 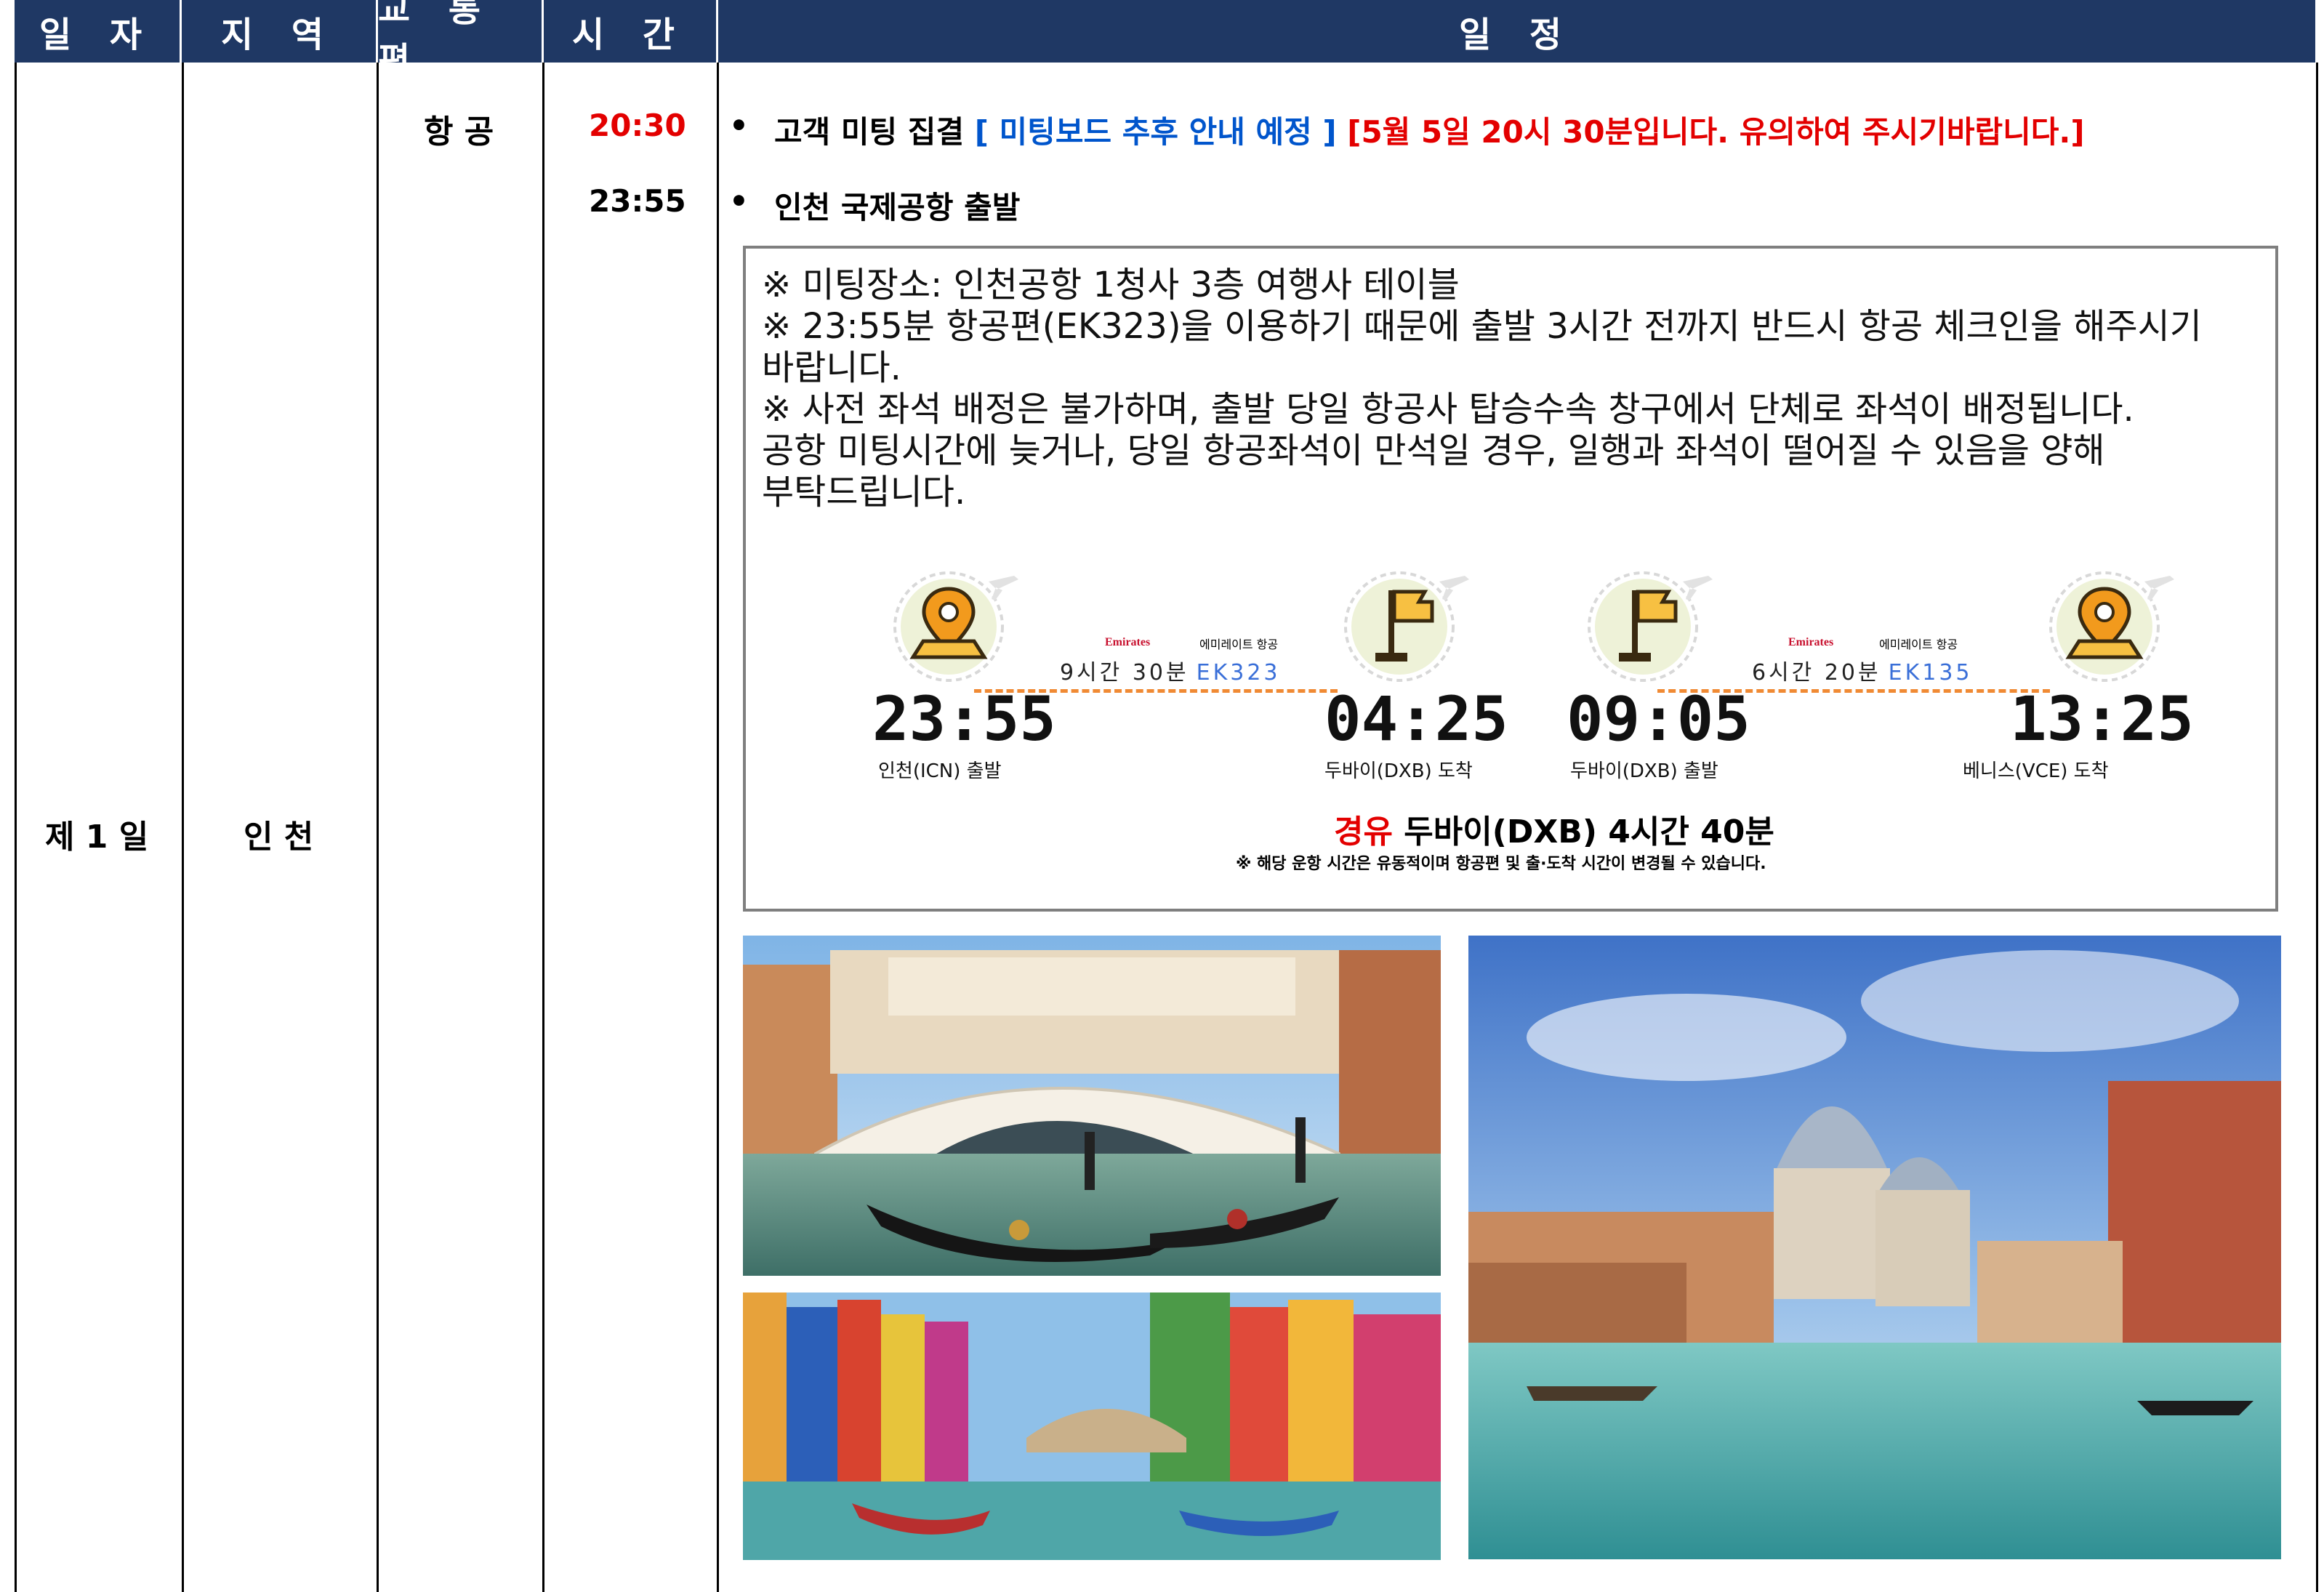 What do you see at coordinates (280, 32) in the screenshot?
I see `header-region: 지 역` at bounding box center [280, 32].